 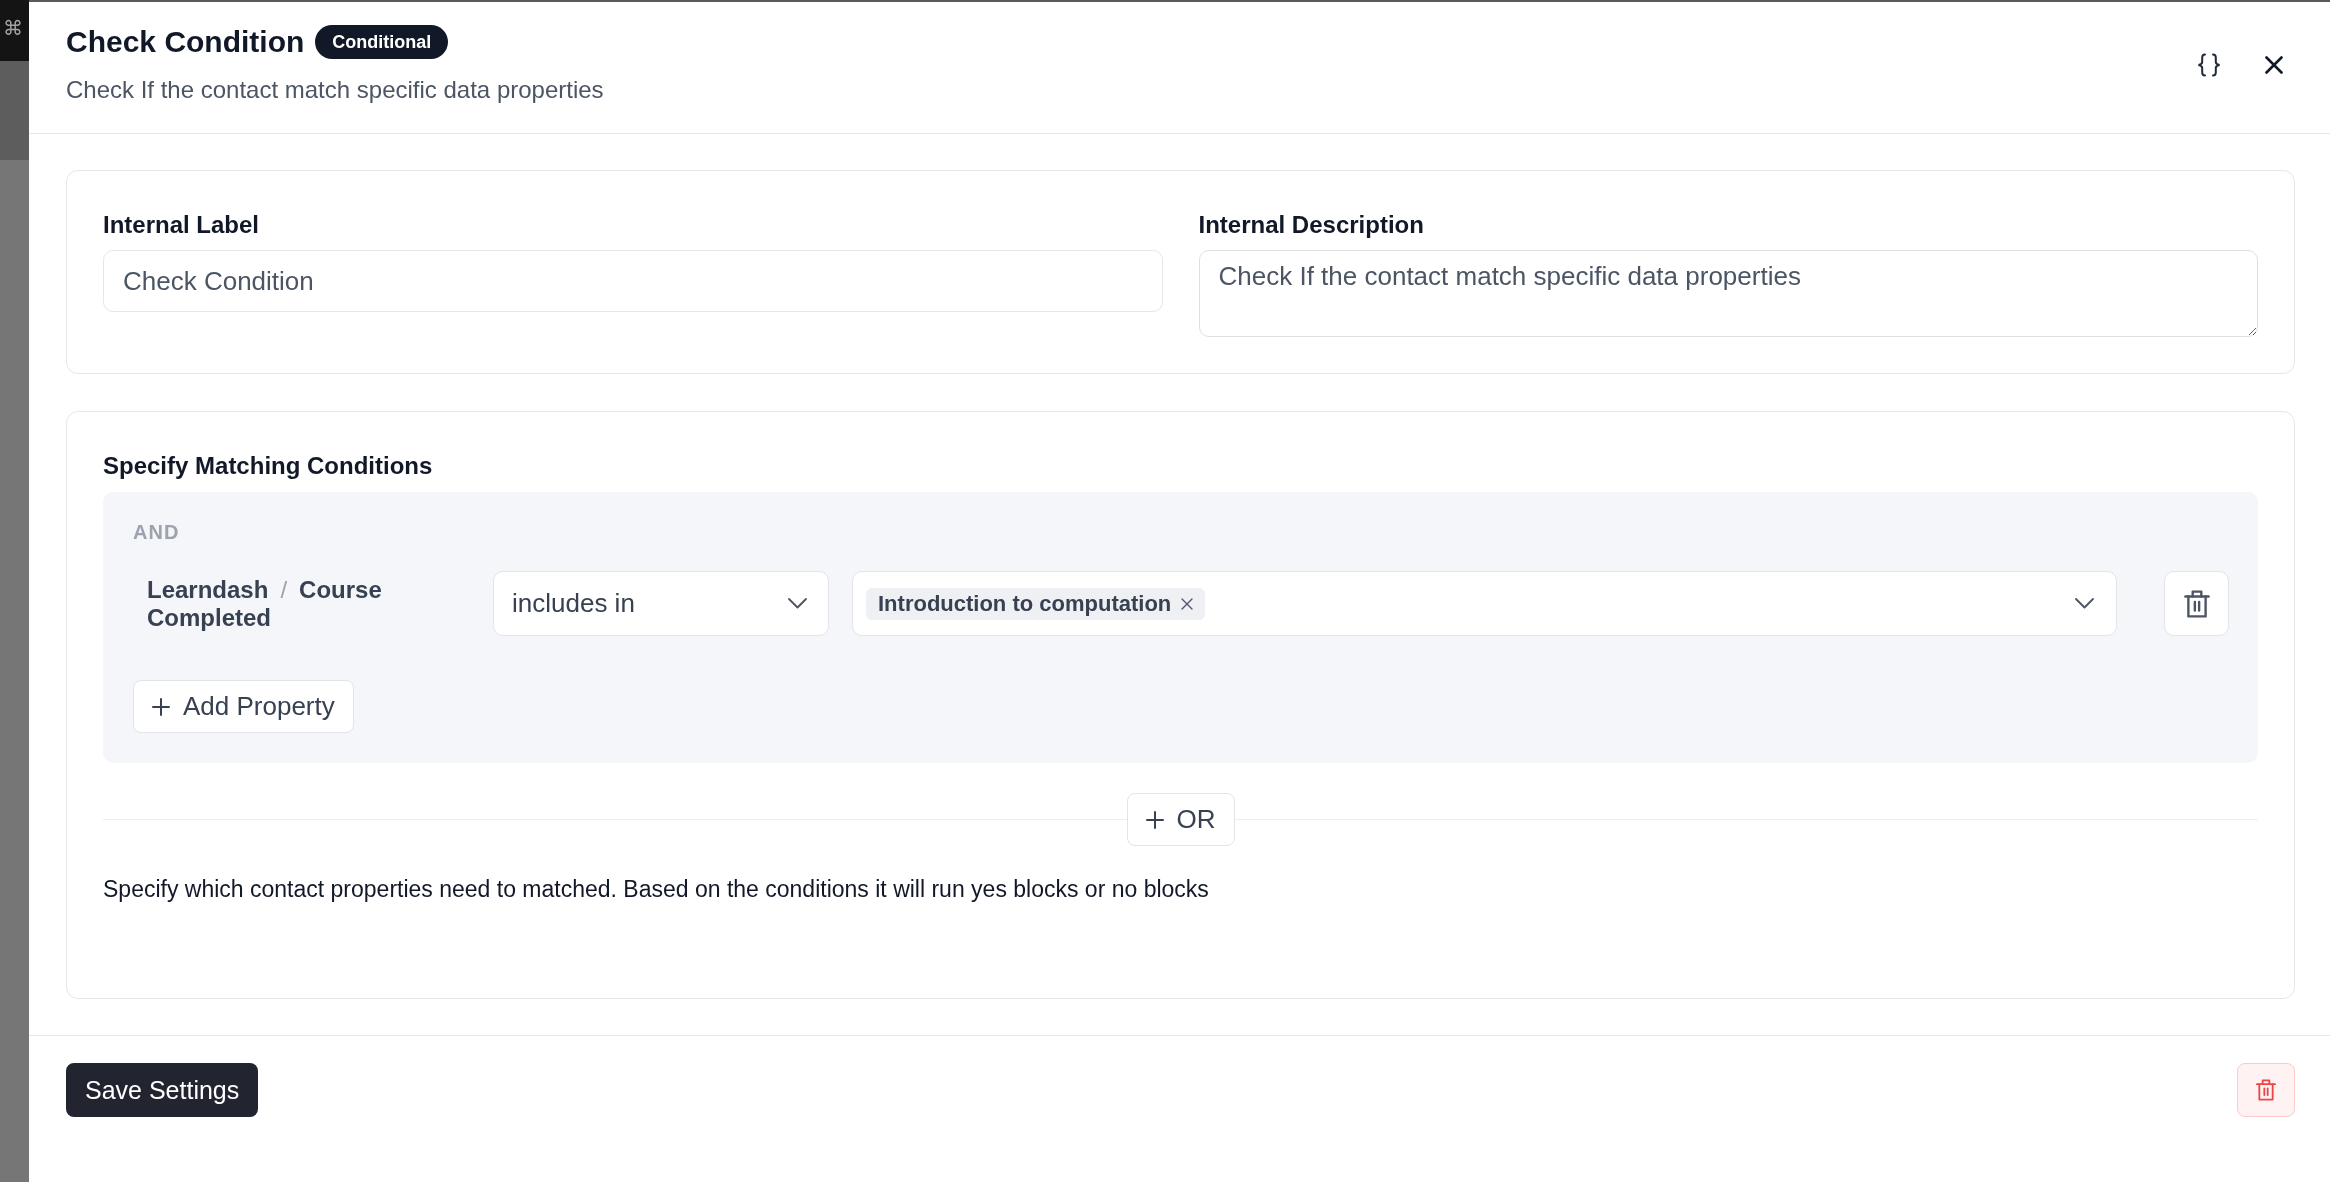 What do you see at coordinates (1180, 819) in the screenshot?
I see `or-button: OR` at bounding box center [1180, 819].